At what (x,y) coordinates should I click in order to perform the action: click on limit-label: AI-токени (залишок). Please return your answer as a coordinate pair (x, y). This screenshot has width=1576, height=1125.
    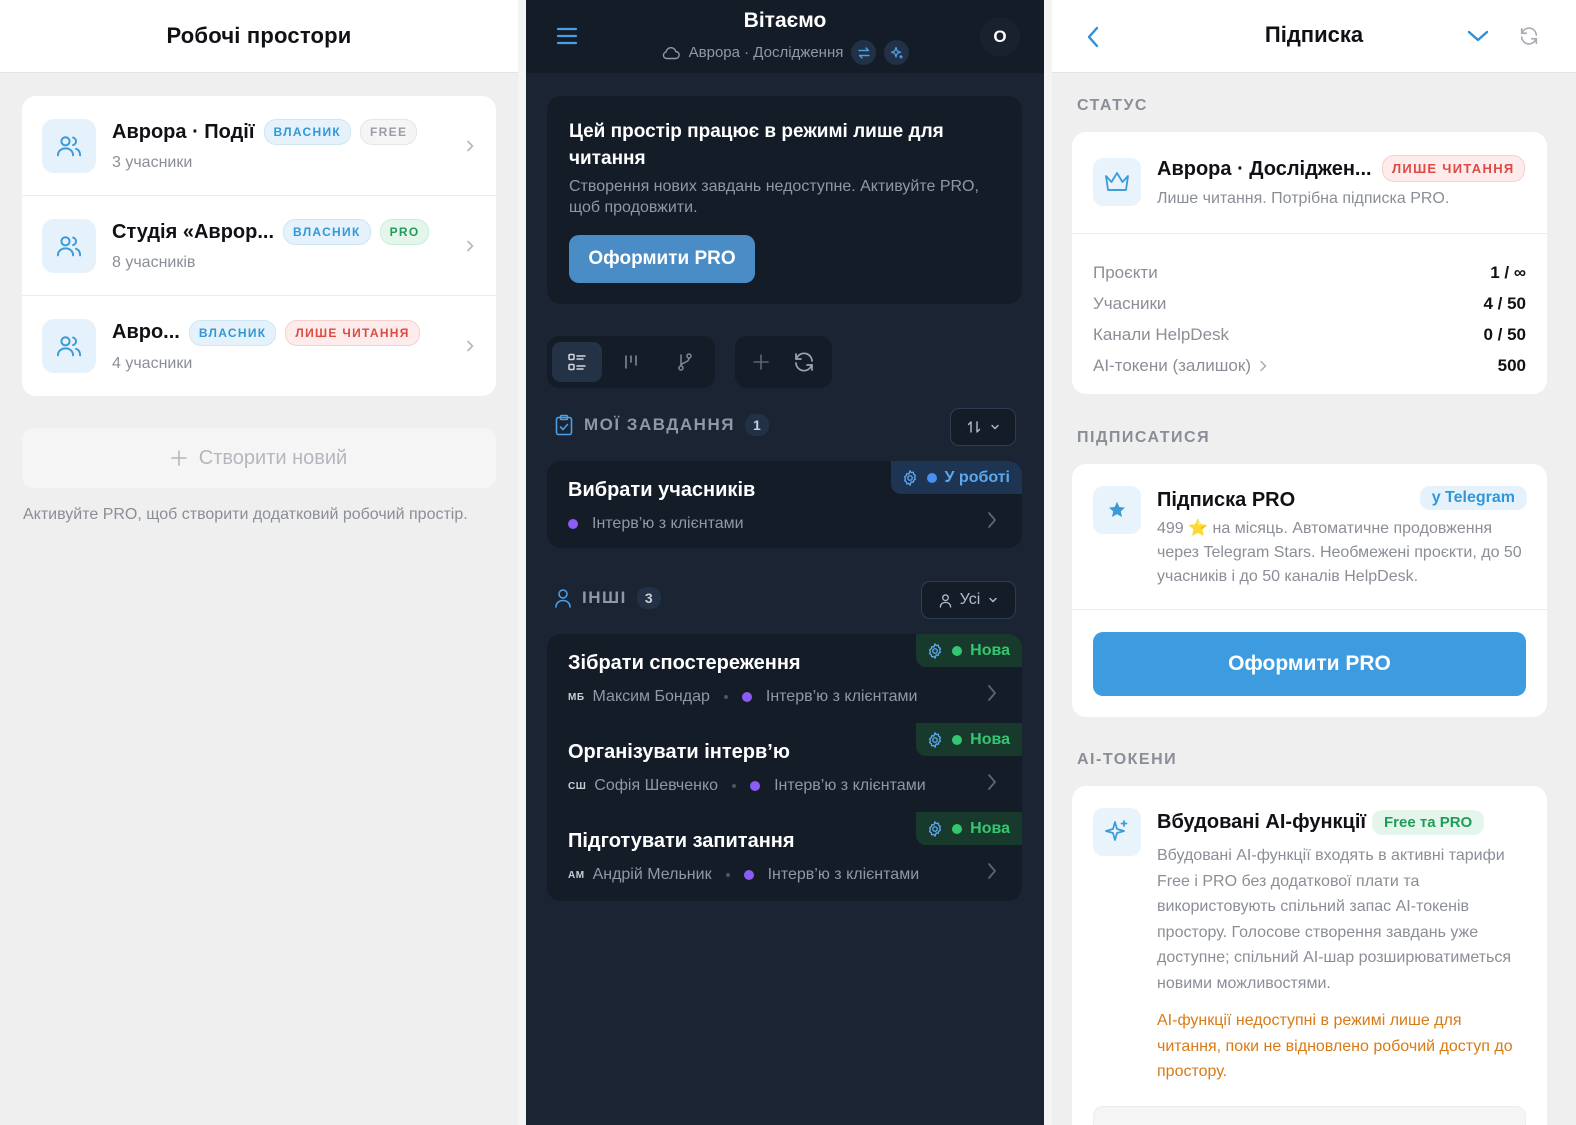
    Looking at the image, I should click on (1172, 365).